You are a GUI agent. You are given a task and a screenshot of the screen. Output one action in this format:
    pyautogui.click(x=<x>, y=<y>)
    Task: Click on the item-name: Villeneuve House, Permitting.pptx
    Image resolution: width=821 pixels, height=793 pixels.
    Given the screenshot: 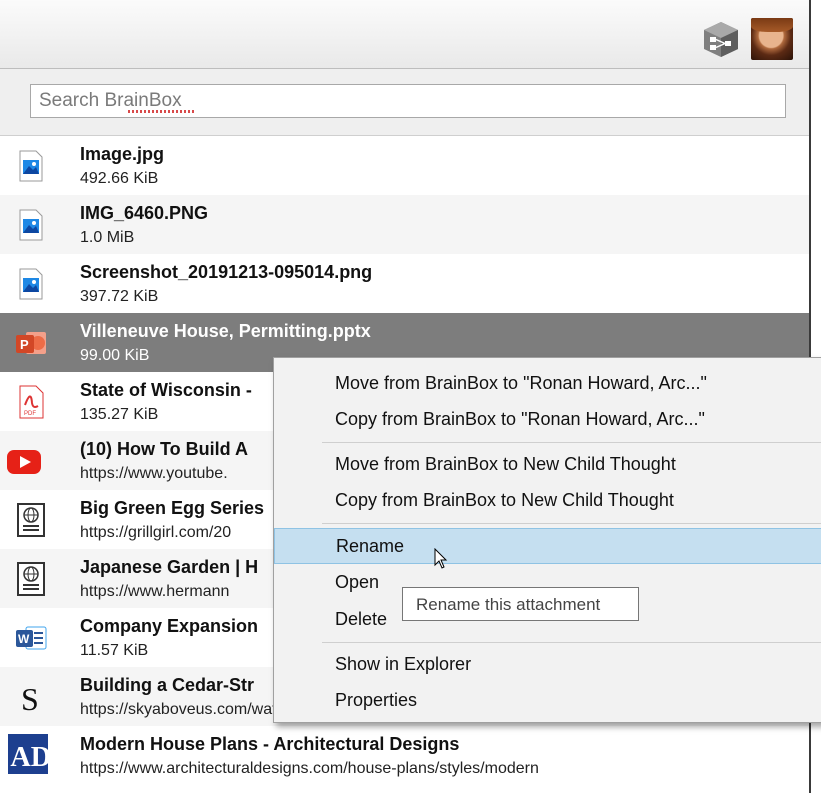 What is the action you would take?
    pyautogui.click(x=225, y=331)
    